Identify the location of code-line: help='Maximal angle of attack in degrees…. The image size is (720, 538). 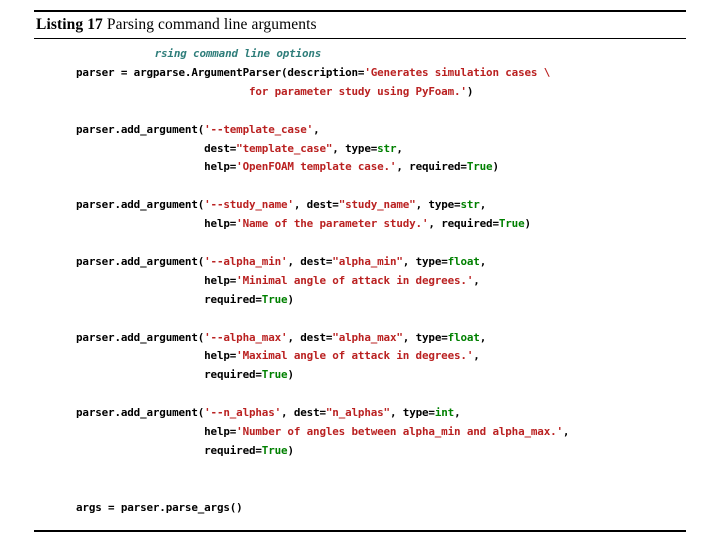
(360, 356).